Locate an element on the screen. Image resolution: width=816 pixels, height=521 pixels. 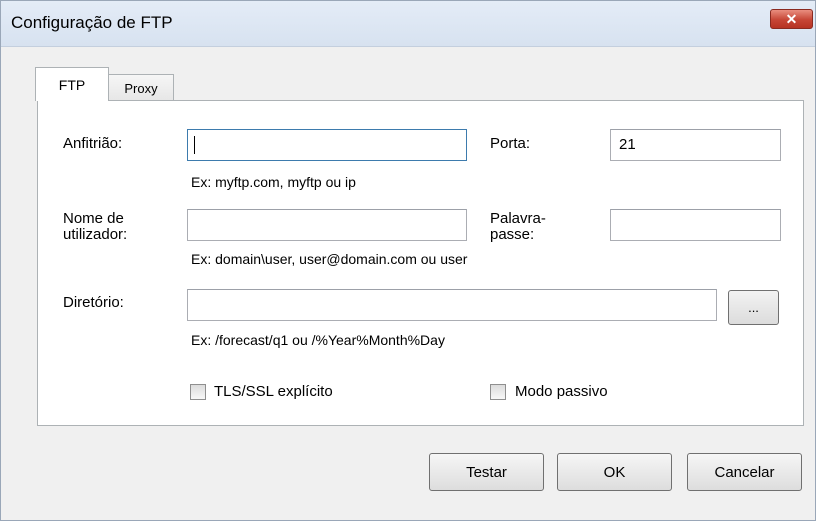
tab-ftp-label: FTP is located at coordinates (72, 84).